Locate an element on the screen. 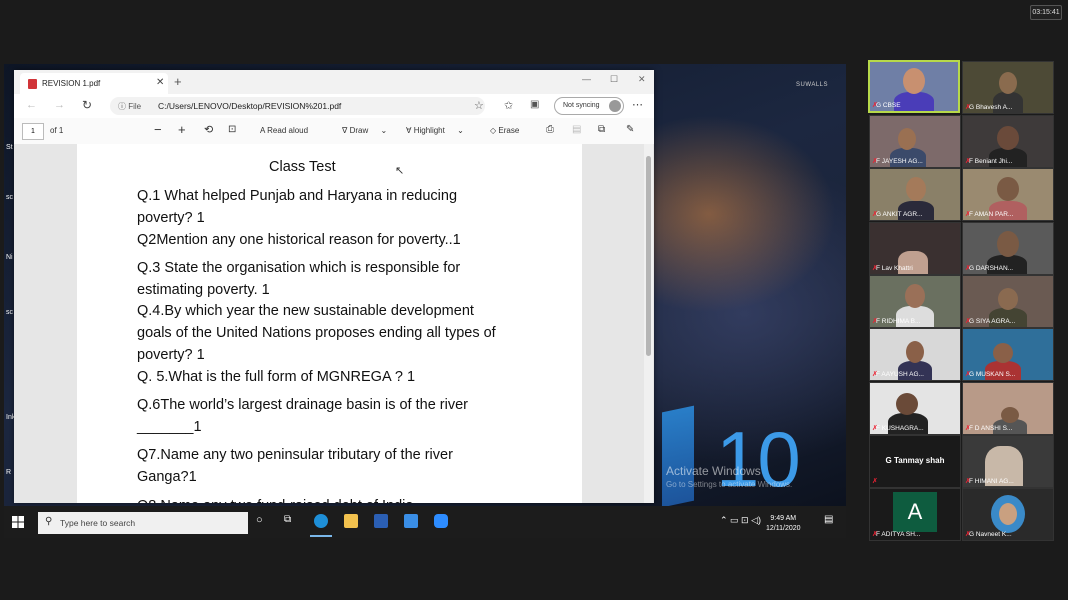 Image resolution: width=1068 pixels, height=600 pixels. tab-title: REVISION 1.pdf is located at coordinates (71, 83).